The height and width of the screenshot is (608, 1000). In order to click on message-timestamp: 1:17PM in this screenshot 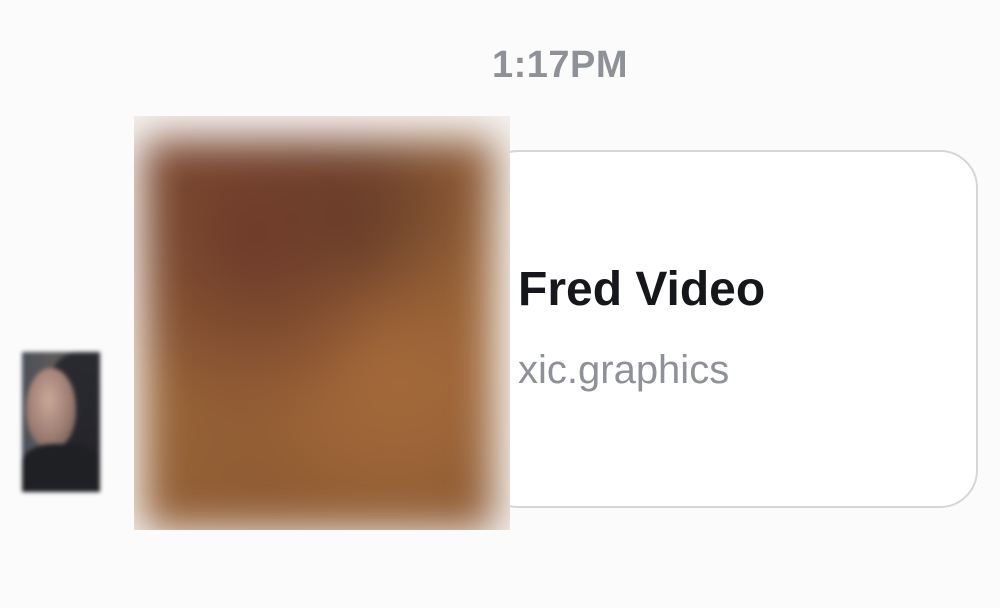, I will do `click(560, 65)`.